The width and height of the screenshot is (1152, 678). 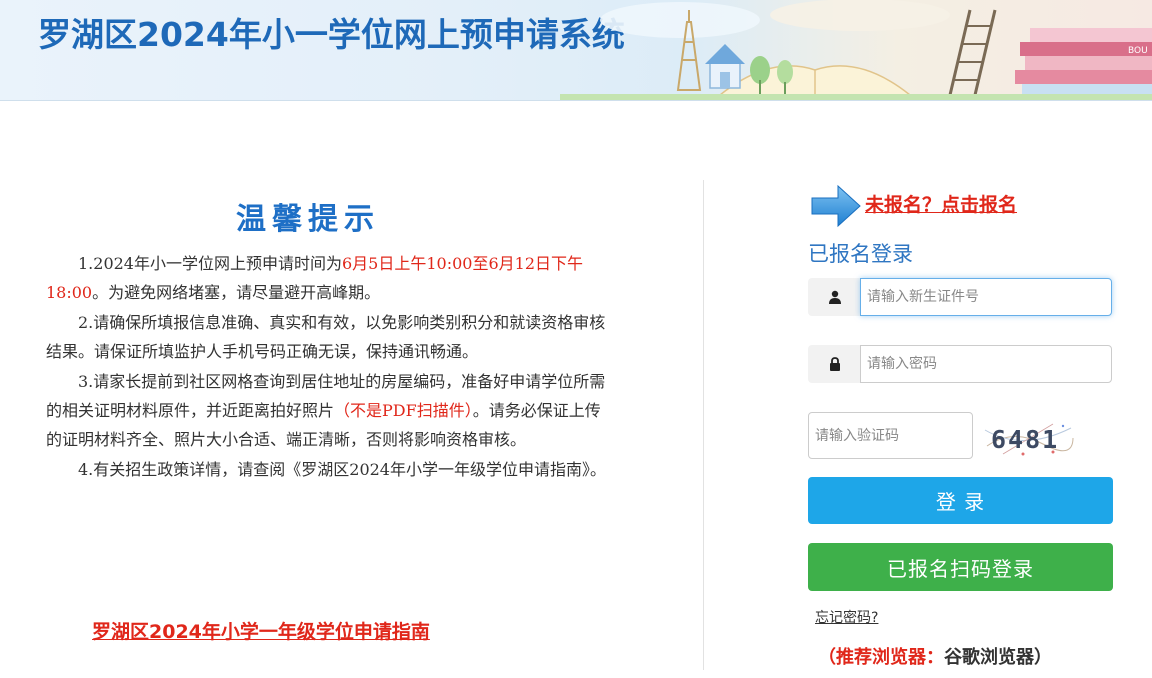 I want to click on captcha-image: 6481, so click(x=1029, y=438).